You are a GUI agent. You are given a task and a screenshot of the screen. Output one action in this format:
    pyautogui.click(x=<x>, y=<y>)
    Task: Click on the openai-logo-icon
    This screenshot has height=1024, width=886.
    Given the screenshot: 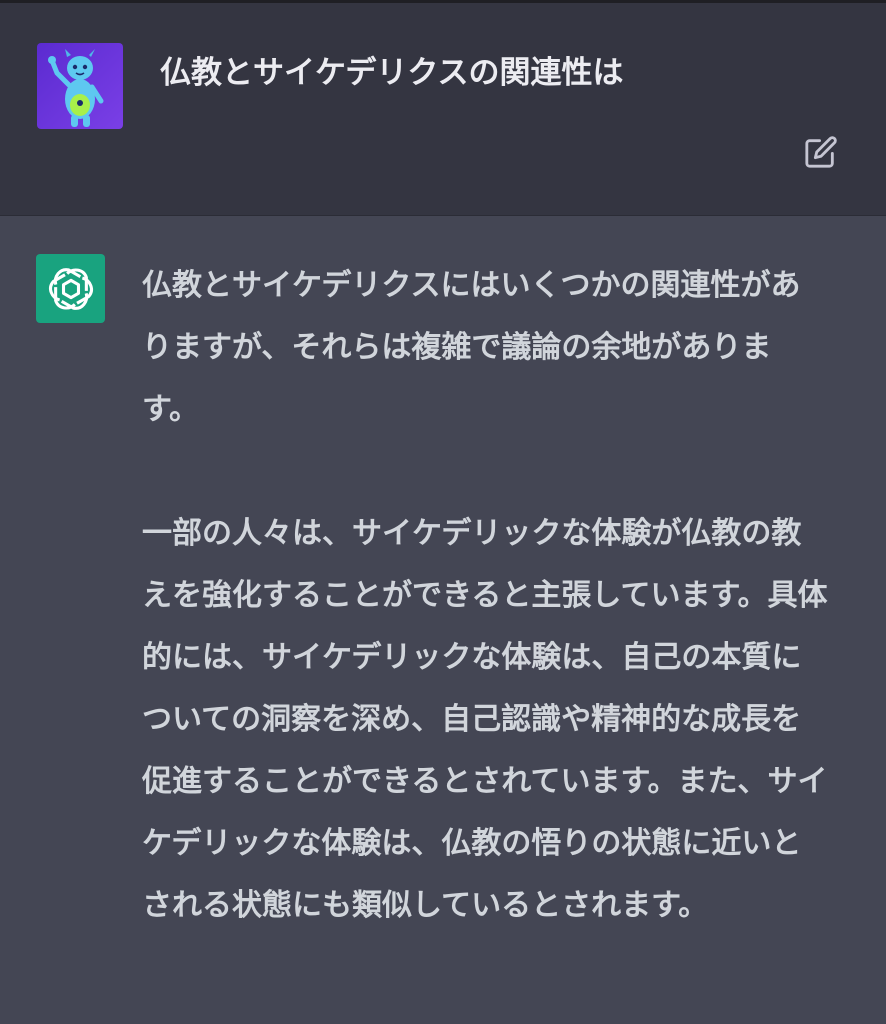 What is the action you would take?
    pyautogui.click(x=70, y=288)
    